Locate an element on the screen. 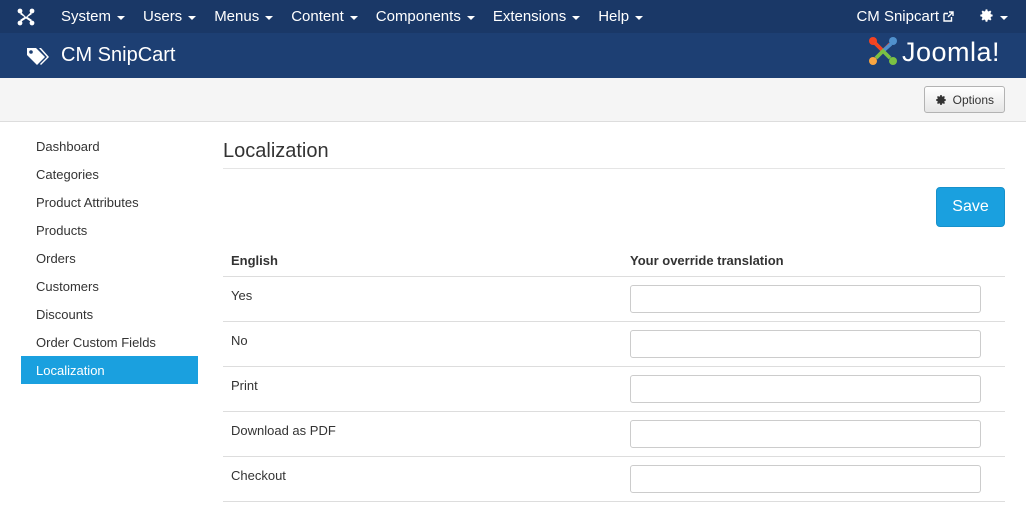 This screenshot has height=511, width=1026. menu-help: Help is located at coordinates (620, 16).